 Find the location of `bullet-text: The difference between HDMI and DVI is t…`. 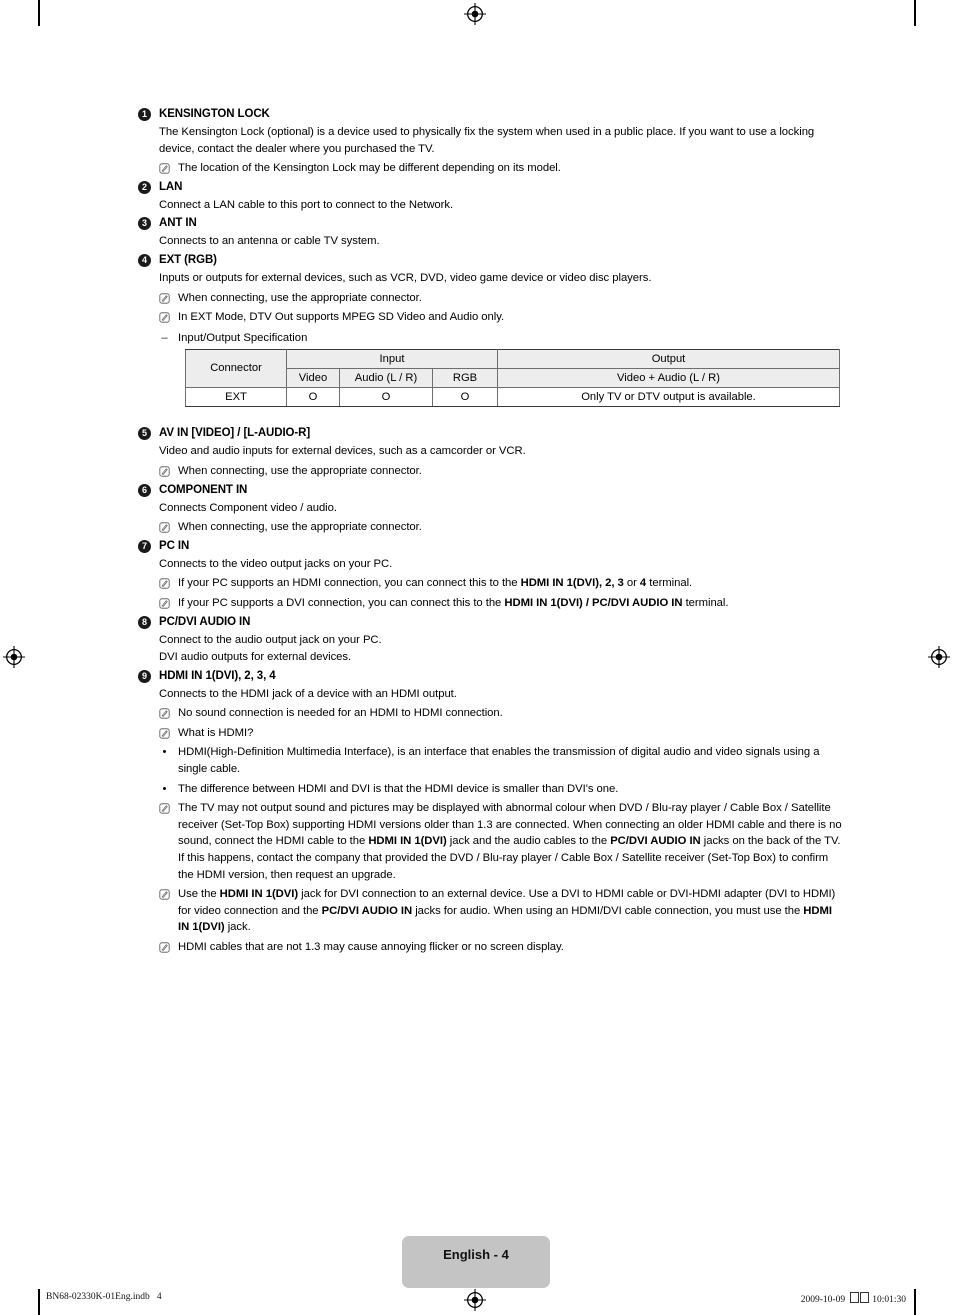

bullet-text: The difference between HDMI and DVI is t… is located at coordinates (398, 788).